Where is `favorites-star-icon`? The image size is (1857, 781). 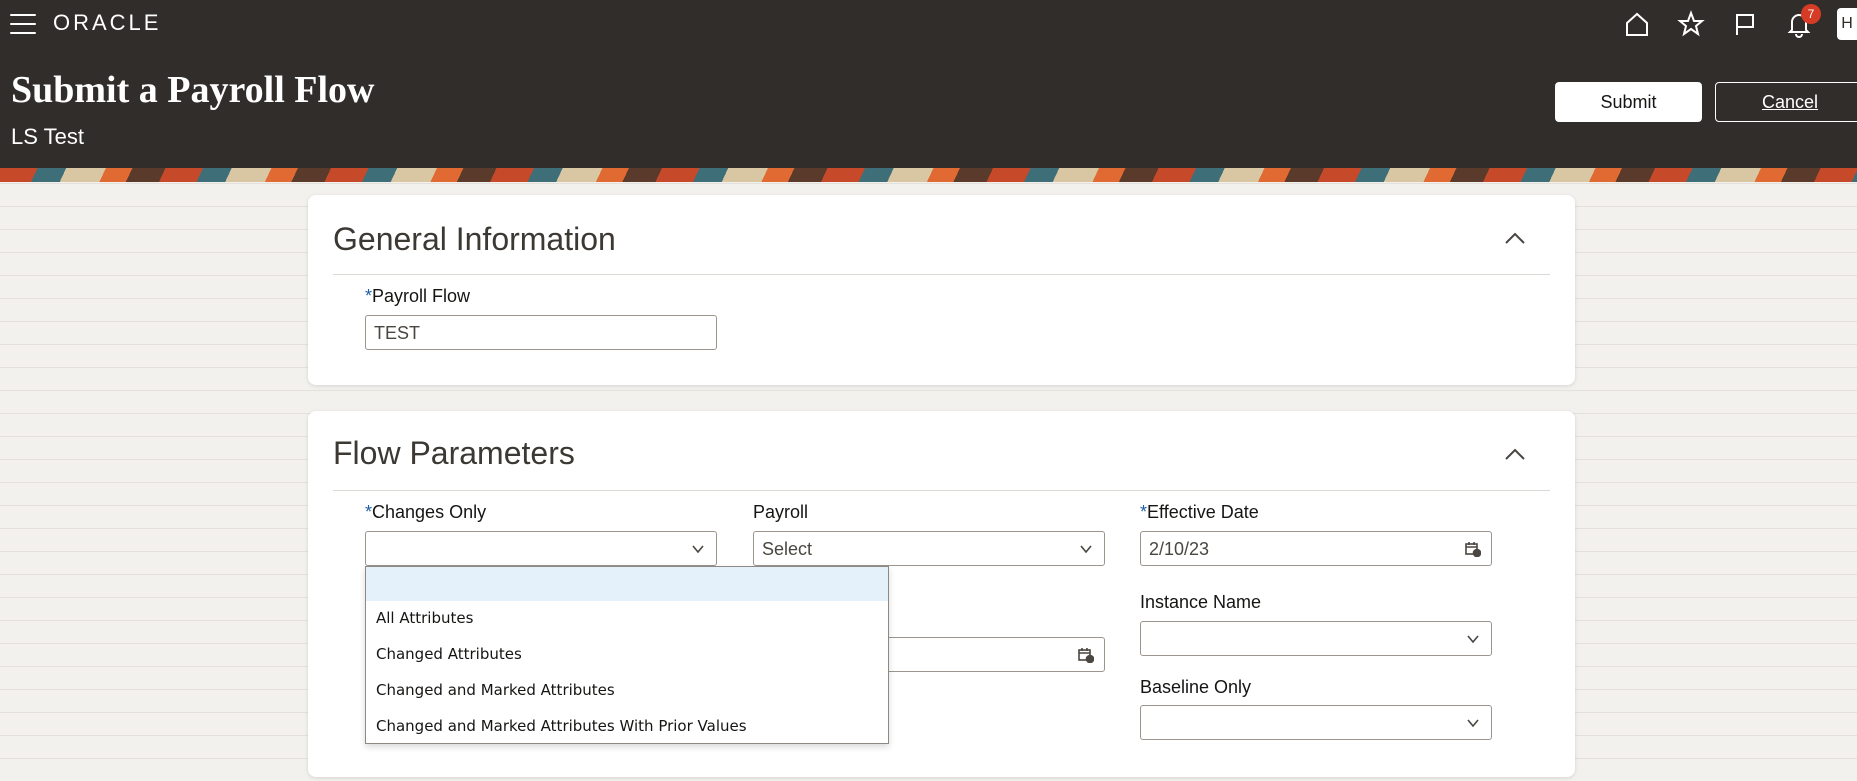 favorites-star-icon is located at coordinates (1691, 24).